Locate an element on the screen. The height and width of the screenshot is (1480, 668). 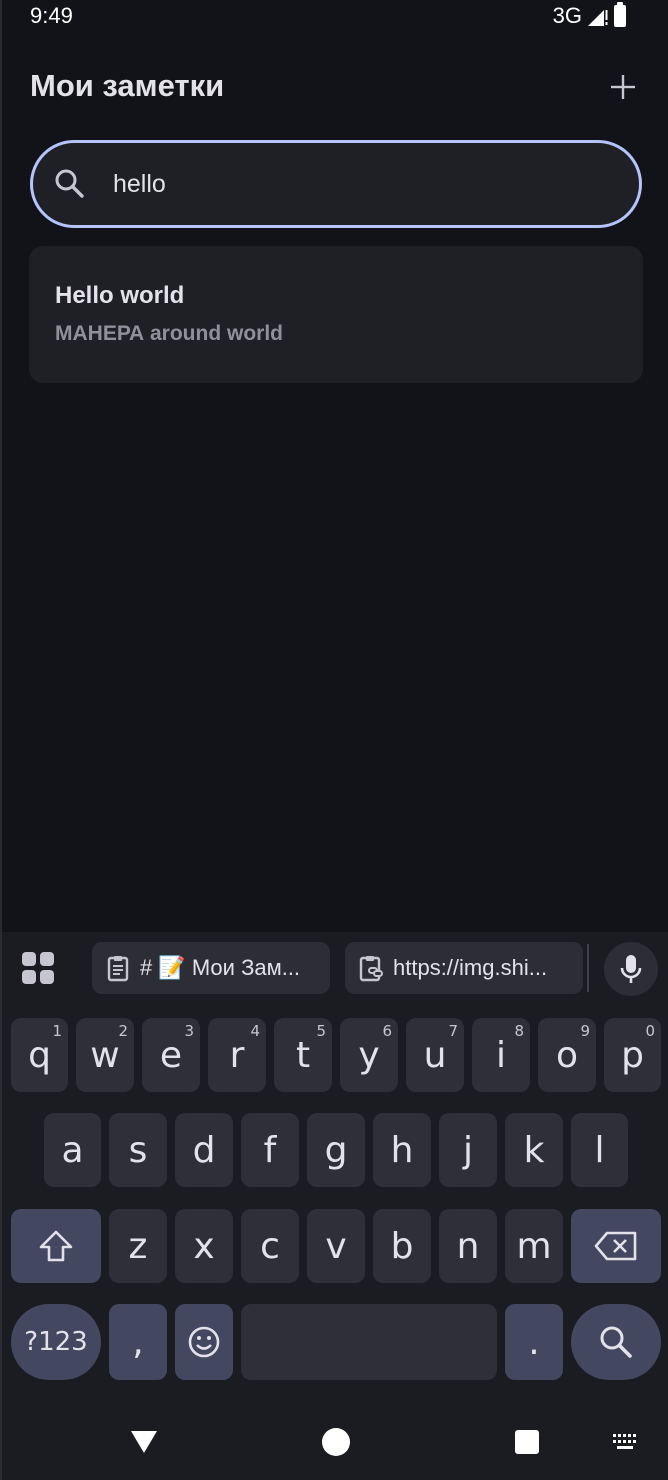
back-button is located at coordinates (144, 1442).